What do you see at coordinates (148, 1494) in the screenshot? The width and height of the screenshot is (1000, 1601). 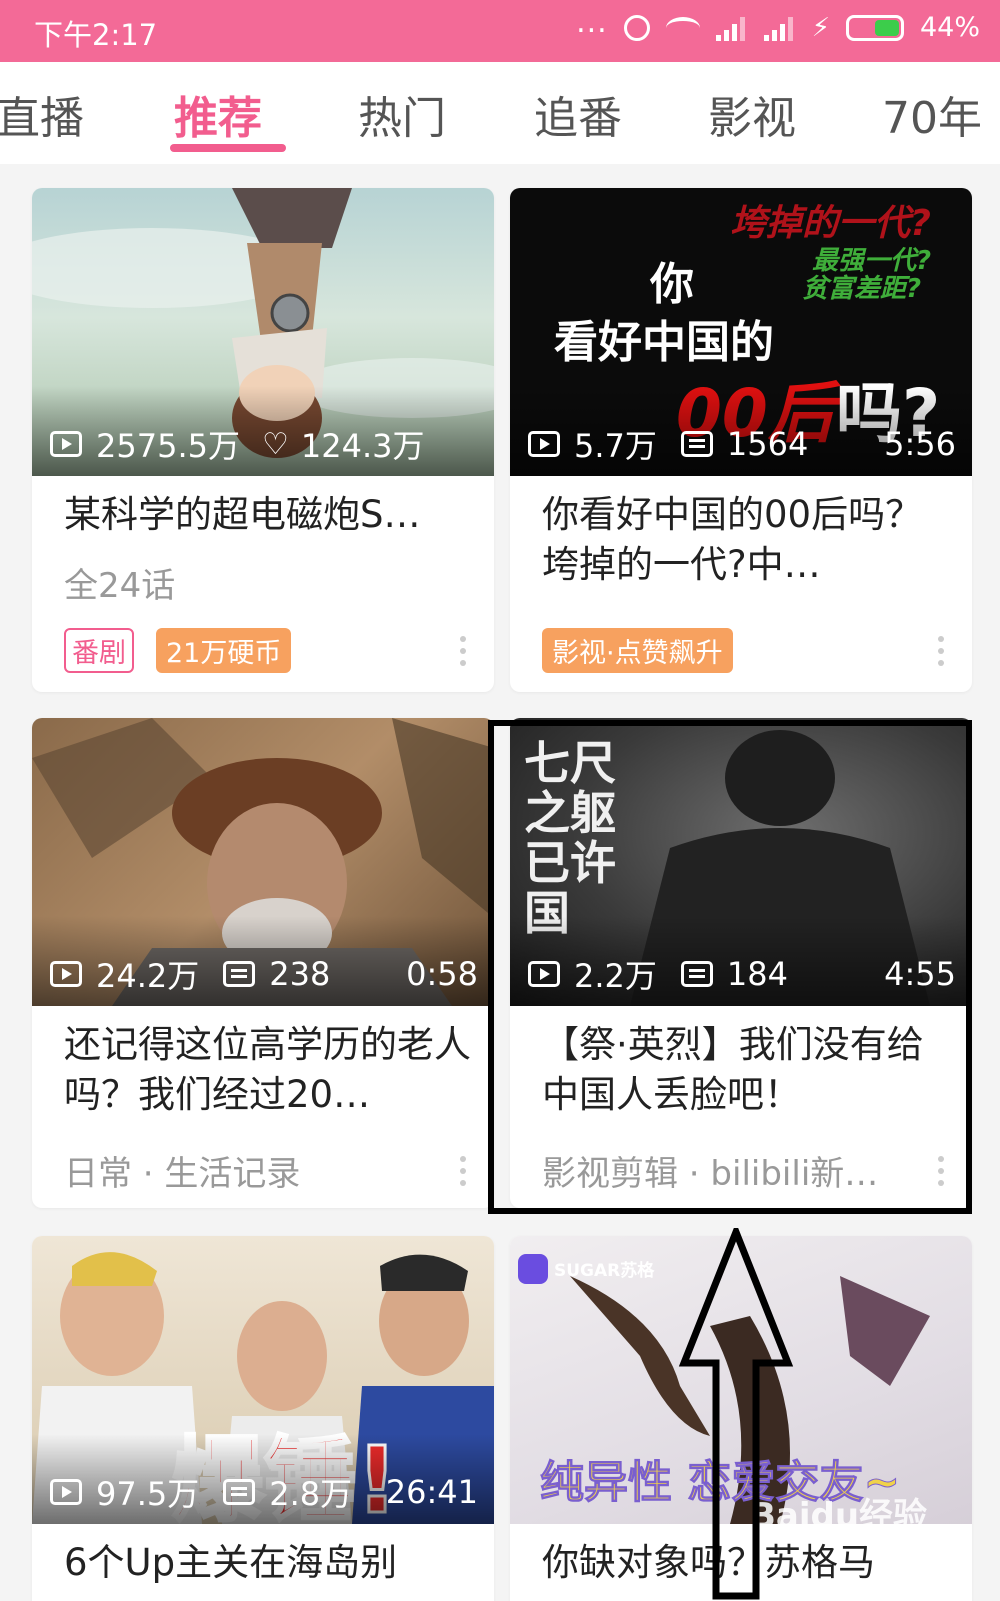 I see `view-count: 97.5万` at bounding box center [148, 1494].